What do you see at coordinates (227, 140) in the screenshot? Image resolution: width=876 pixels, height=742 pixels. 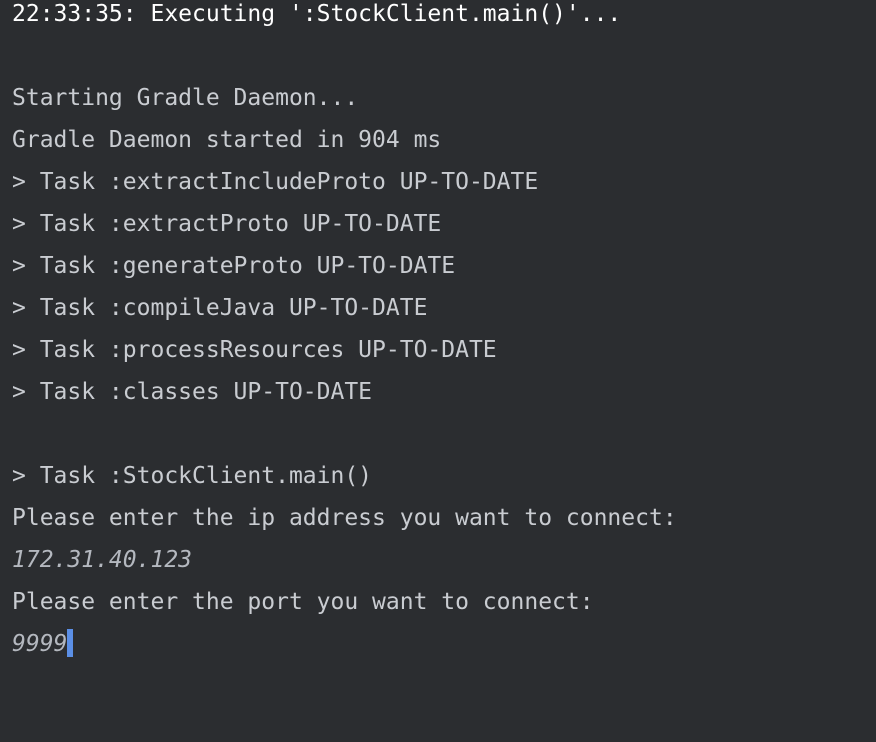 I see `console-line-daemon-started: Gradle Daemon started in 904 ms` at bounding box center [227, 140].